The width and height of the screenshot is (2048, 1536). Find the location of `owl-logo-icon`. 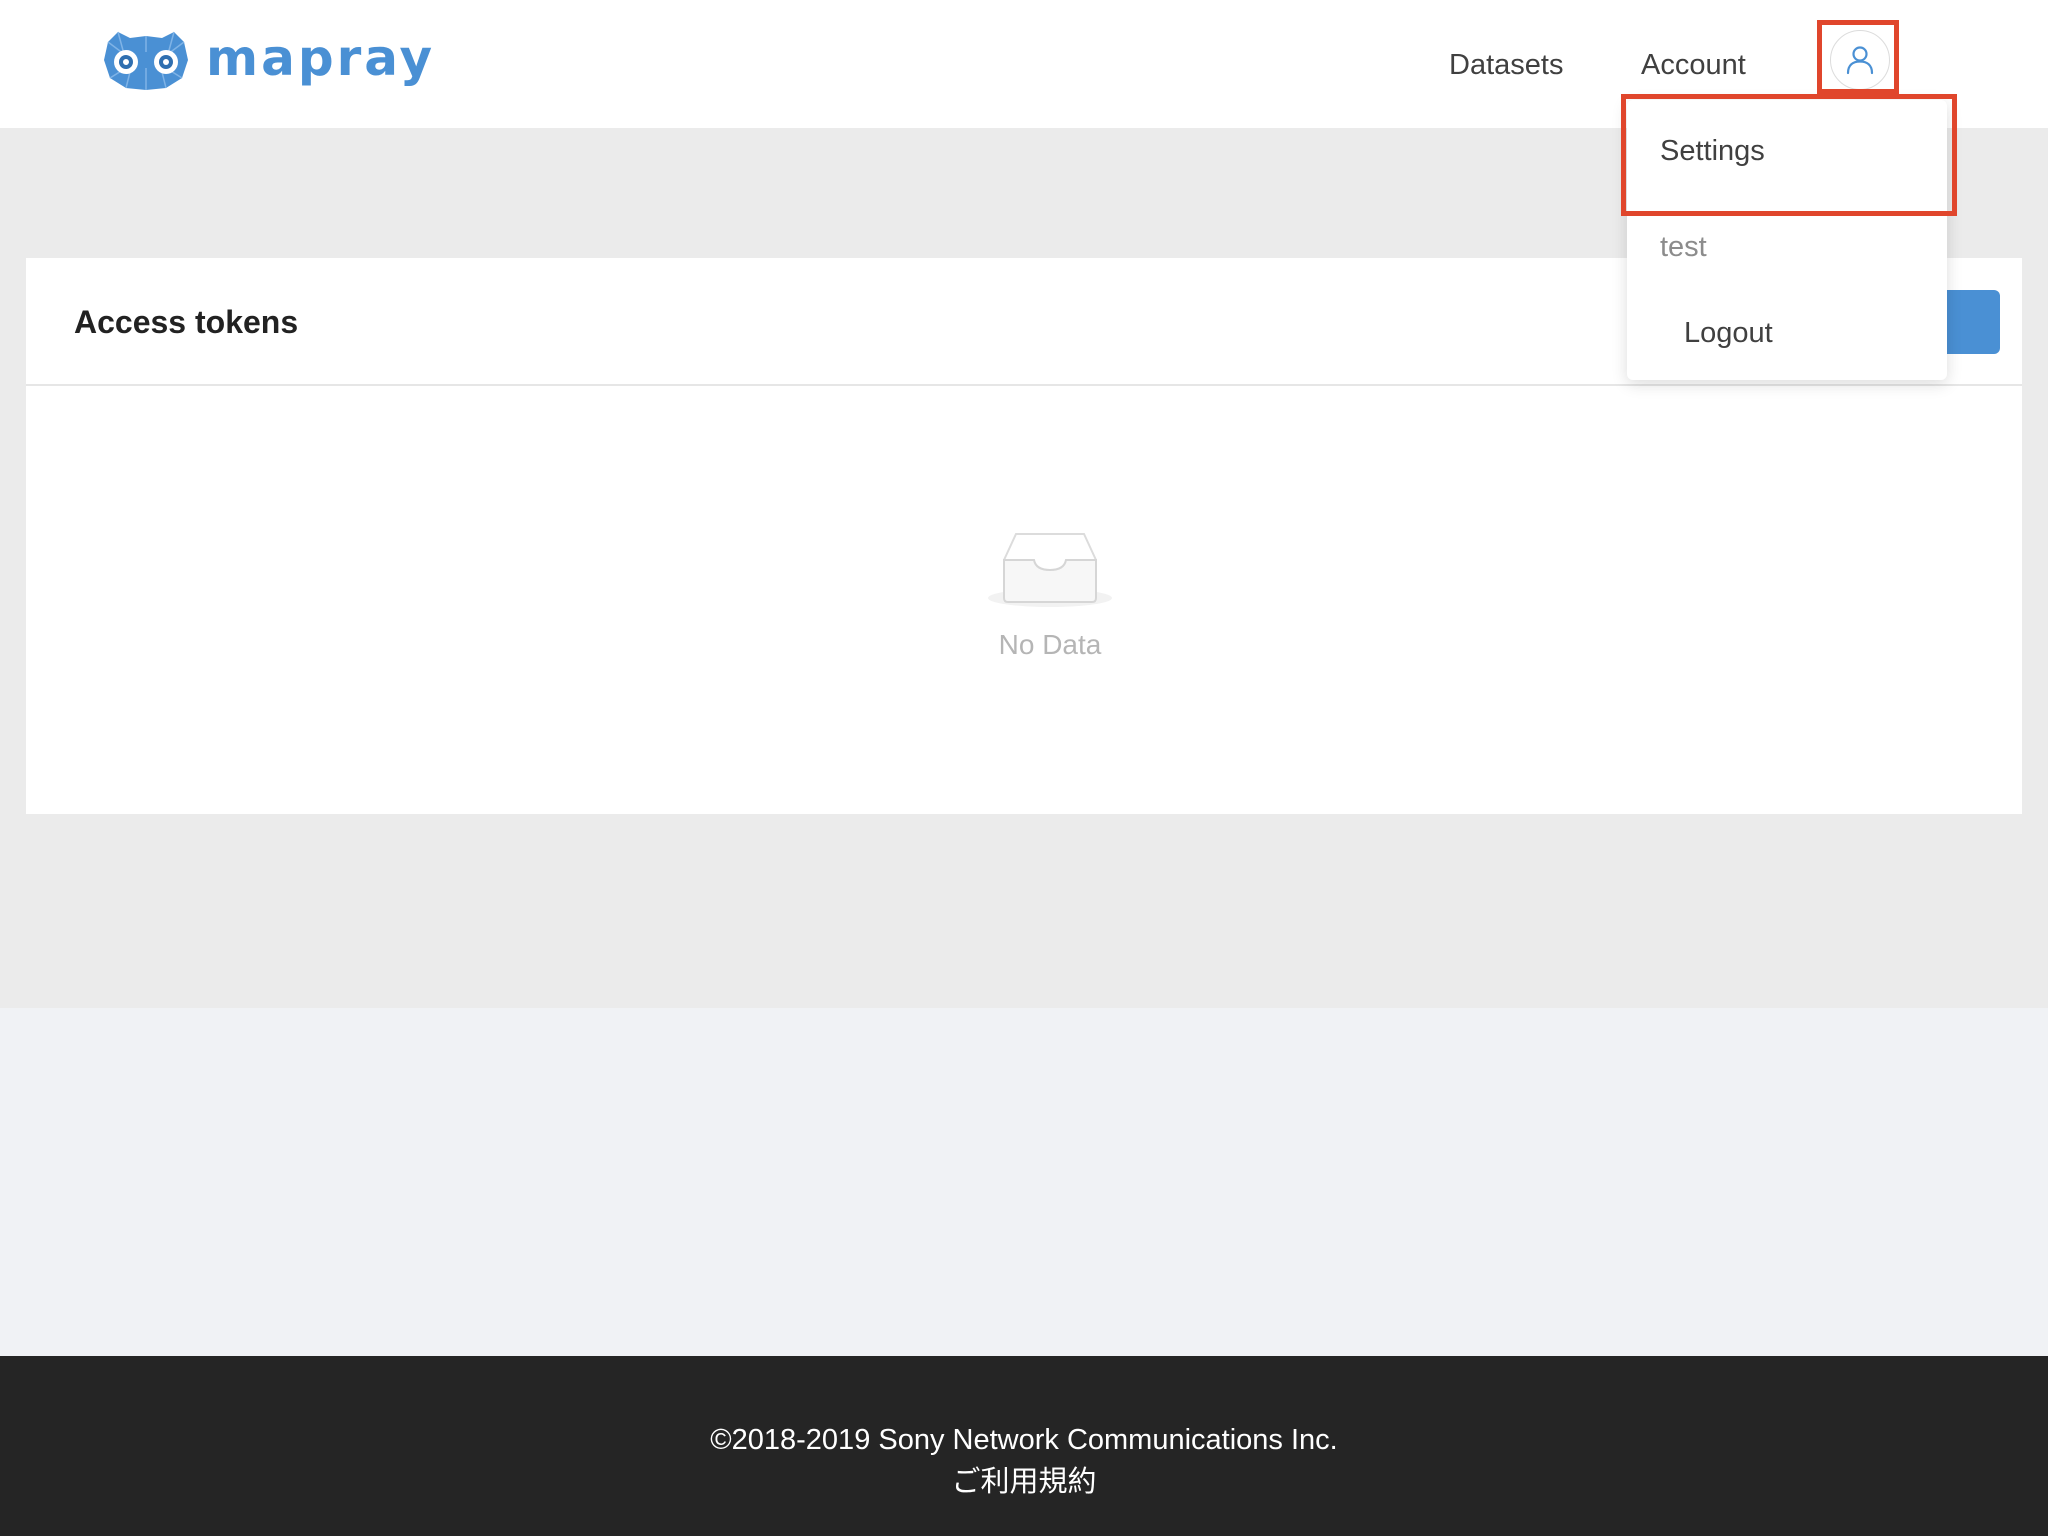

owl-logo-icon is located at coordinates (146, 60).